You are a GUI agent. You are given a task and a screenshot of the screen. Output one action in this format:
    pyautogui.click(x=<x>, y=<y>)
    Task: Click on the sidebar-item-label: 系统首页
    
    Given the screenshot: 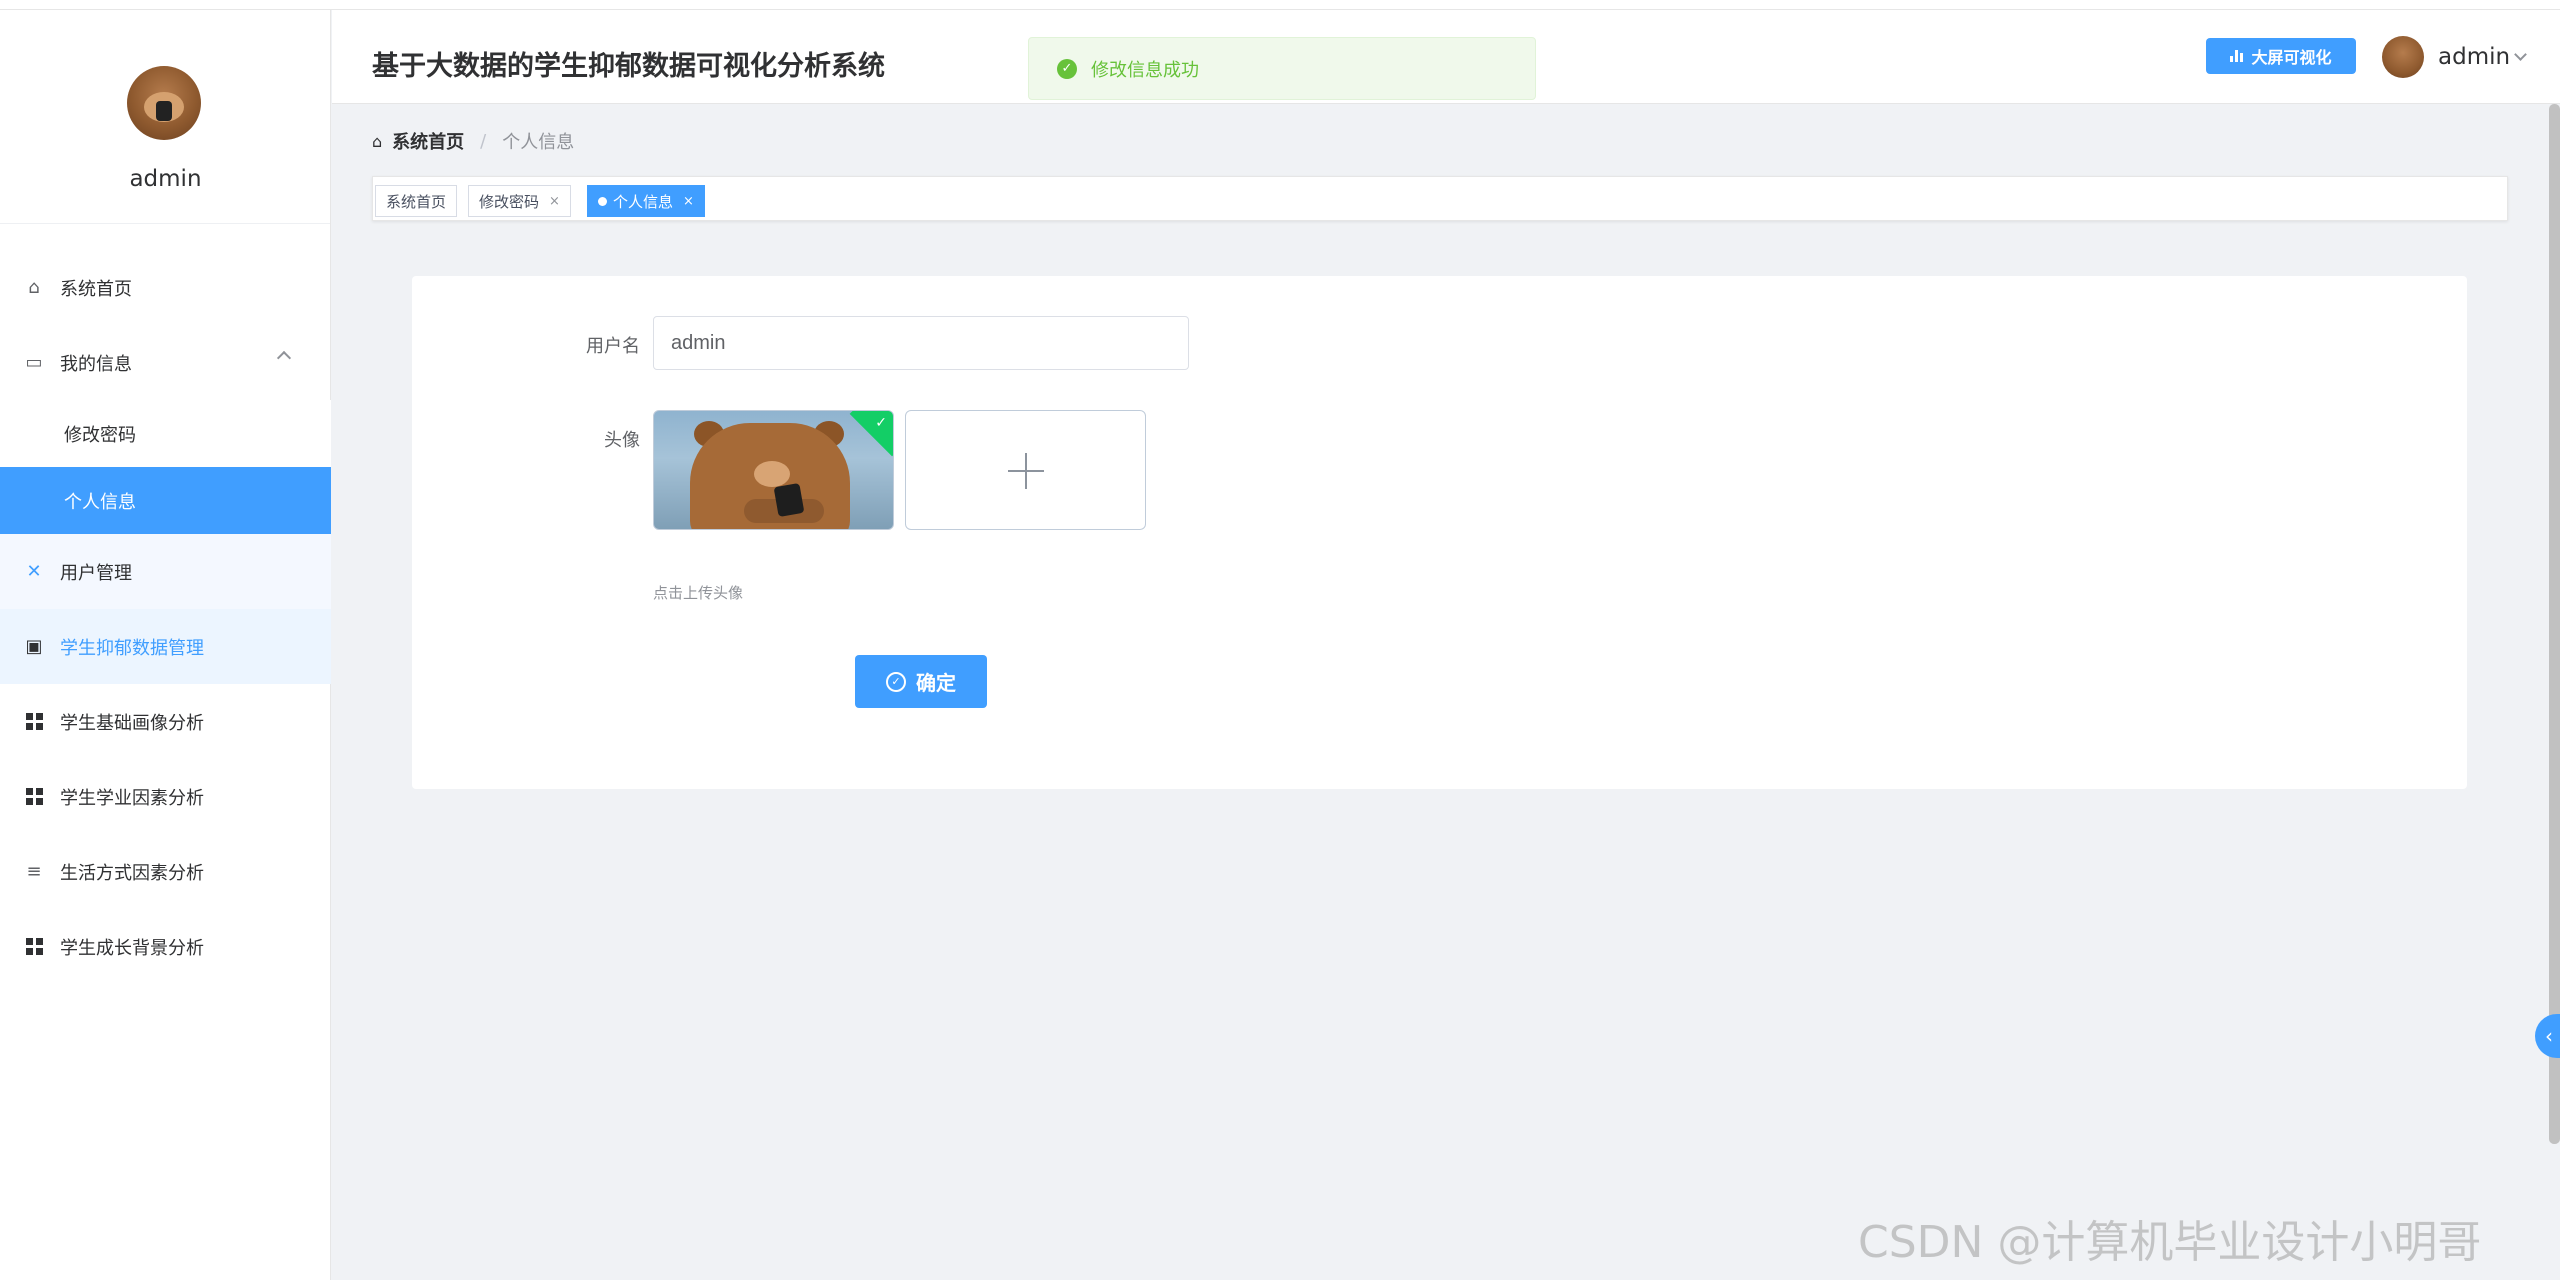 What is the action you would take?
    pyautogui.click(x=96, y=289)
    